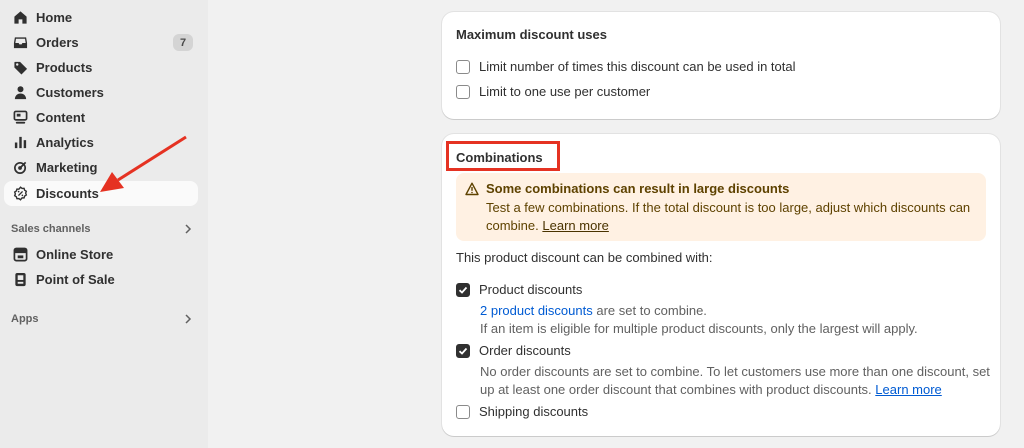 This screenshot has height=448, width=1024. What do you see at coordinates (20, 68) in the screenshot?
I see `tag-icon` at bounding box center [20, 68].